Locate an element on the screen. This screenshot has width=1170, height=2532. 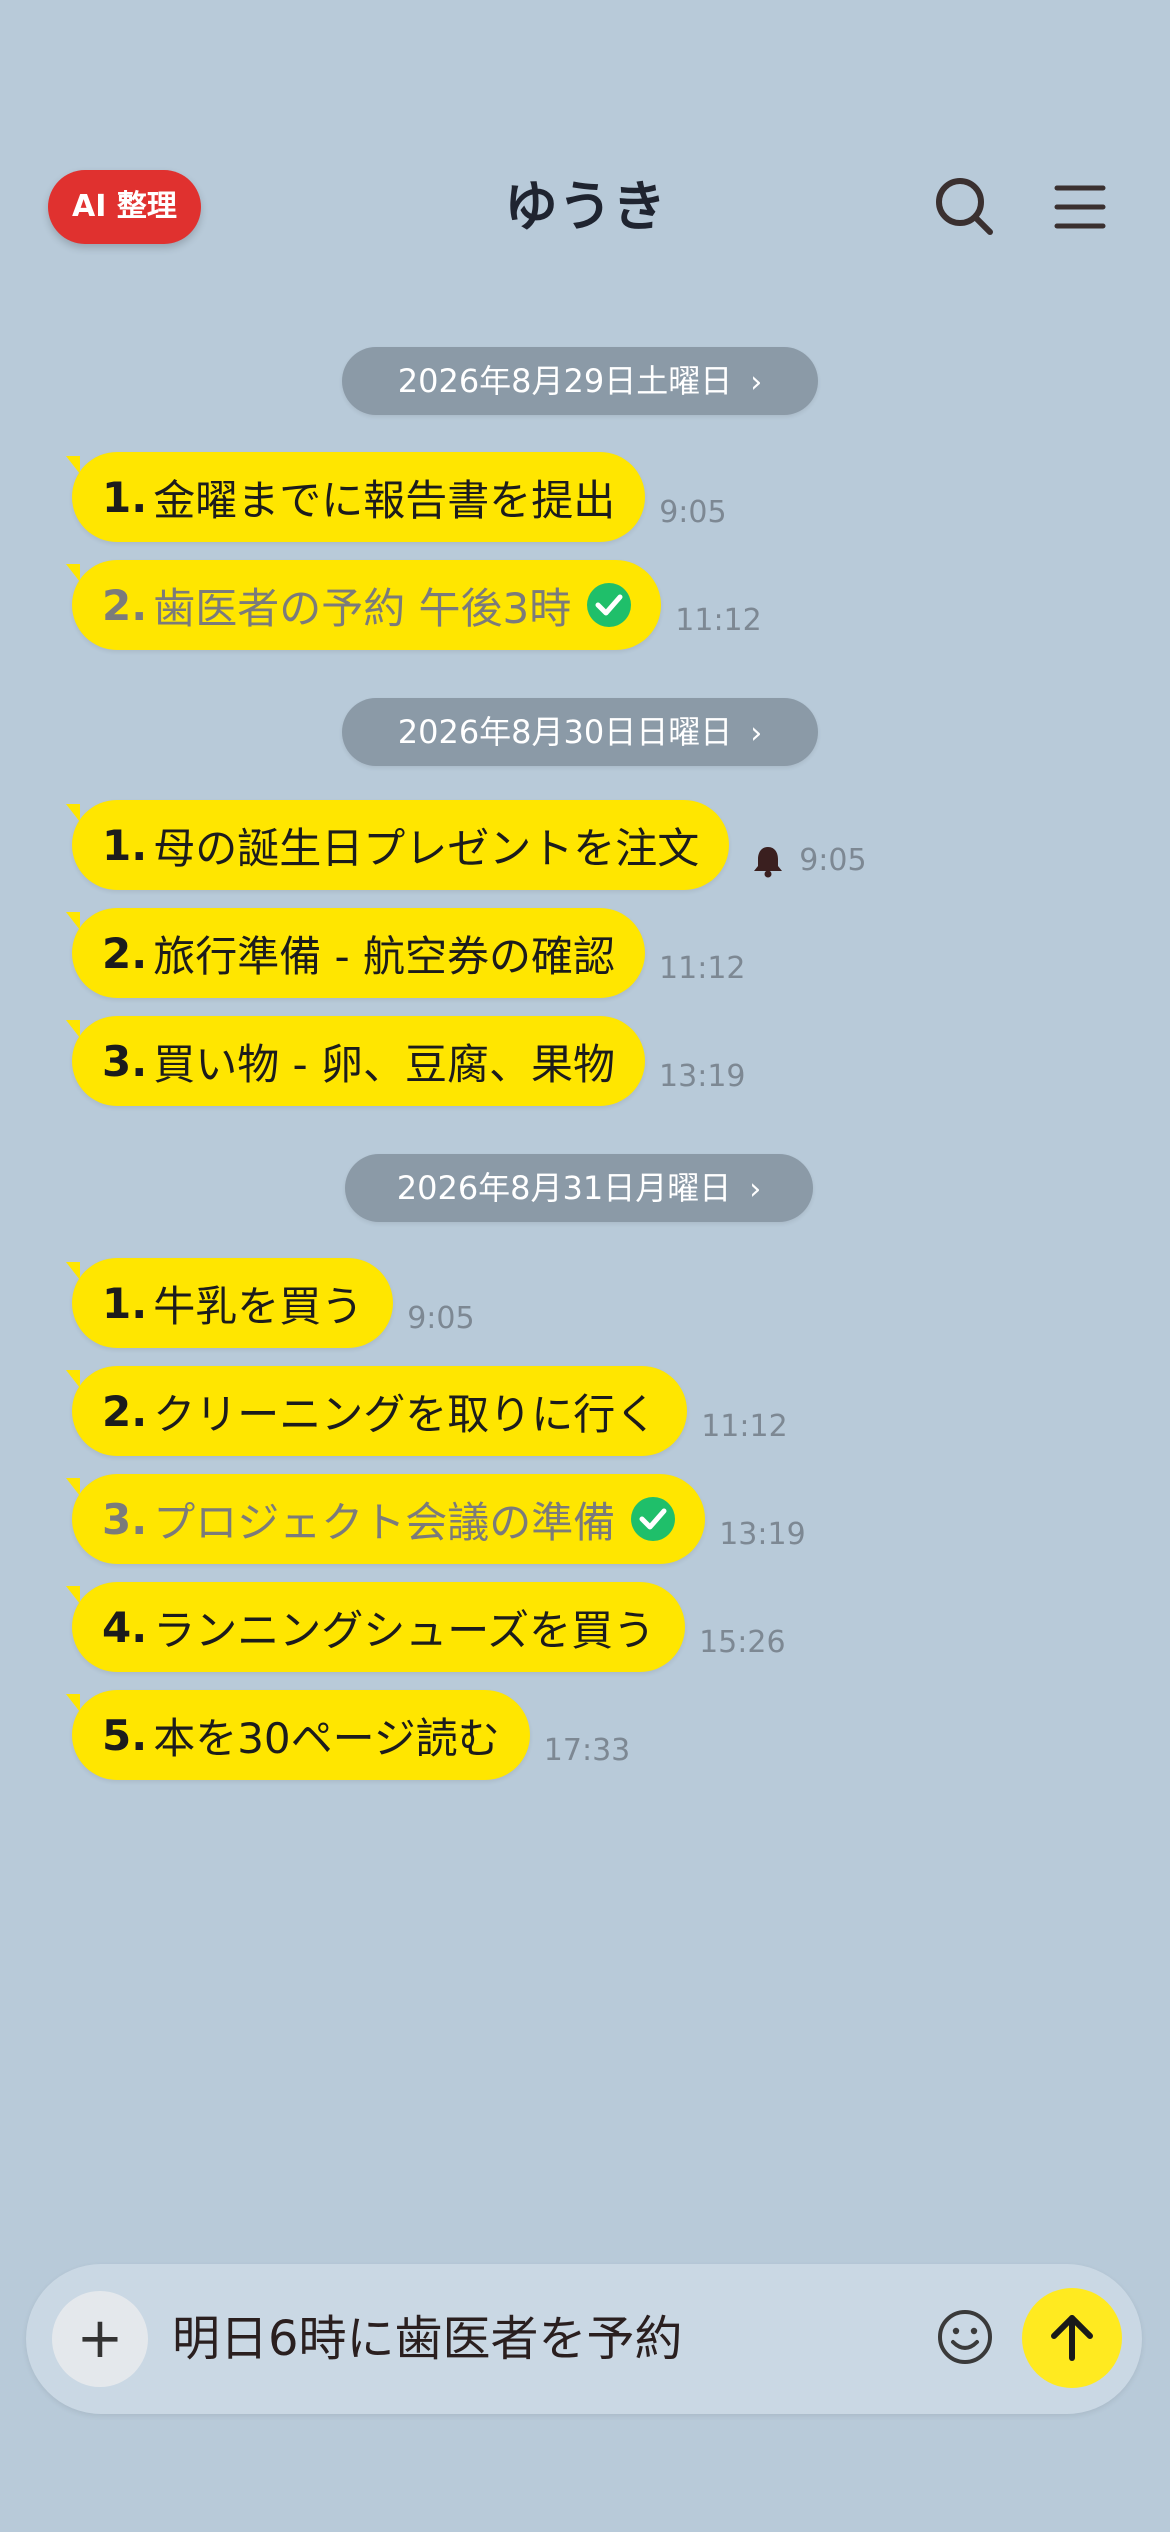
item-text: プロジェクト会議の準備 is located at coordinates (384, 1522).